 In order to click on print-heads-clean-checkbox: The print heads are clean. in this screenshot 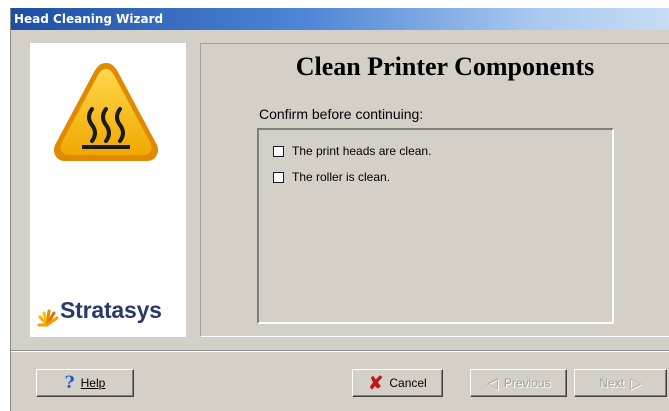, I will do `click(352, 151)`.